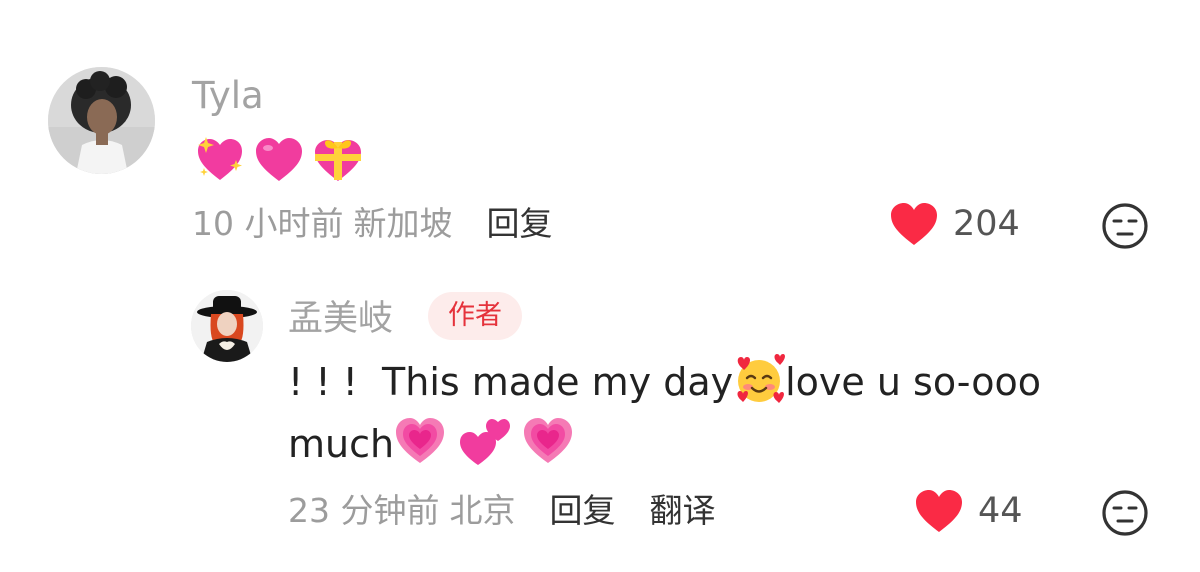 The image size is (1200, 572). I want to click on comment-text-part: ! ! ! This made my day, so click(511, 382).